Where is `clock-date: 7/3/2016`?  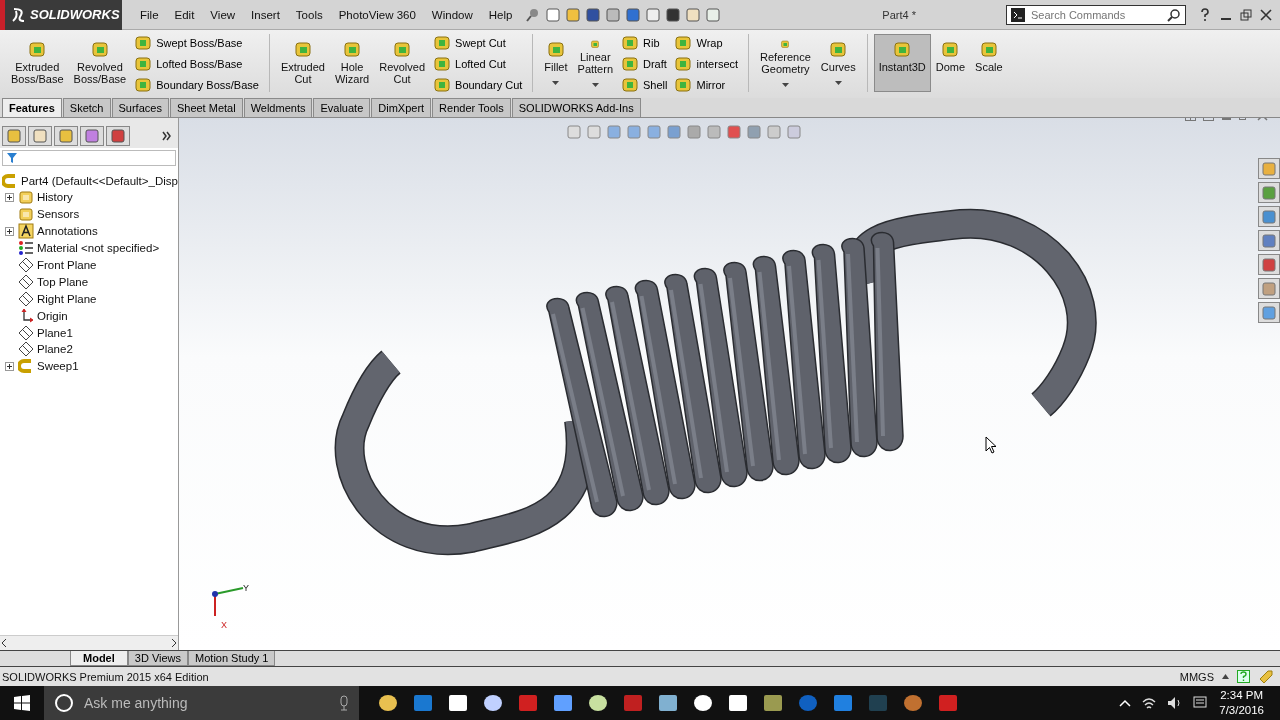
clock-date: 7/3/2016 is located at coordinates (1241, 710).